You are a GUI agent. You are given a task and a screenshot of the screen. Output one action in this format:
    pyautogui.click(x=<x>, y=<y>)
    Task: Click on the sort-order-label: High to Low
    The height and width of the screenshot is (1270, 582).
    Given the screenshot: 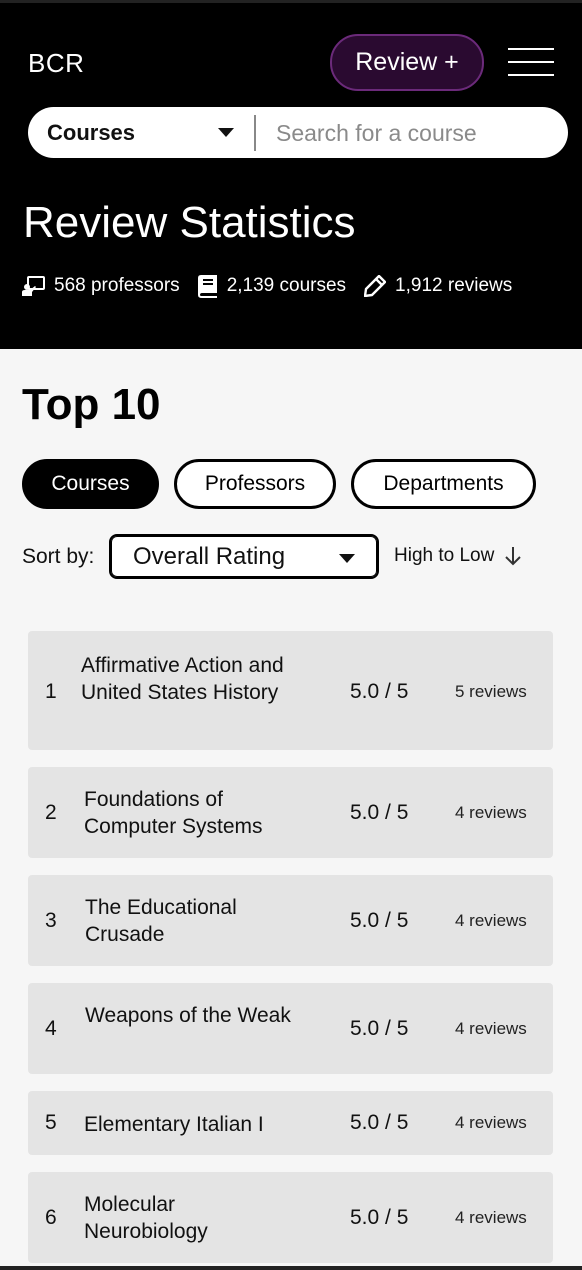 What is the action you would take?
    pyautogui.click(x=444, y=555)
    